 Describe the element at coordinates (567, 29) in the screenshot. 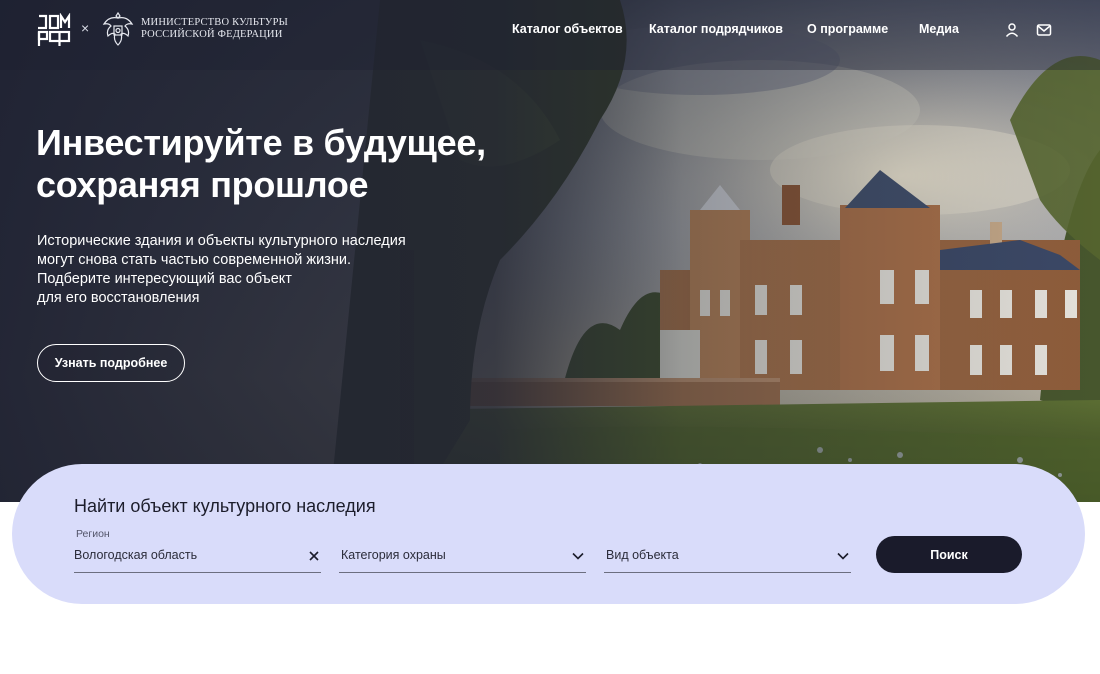

I see `nav-catalog-objects: Каталог объектов` at that location.